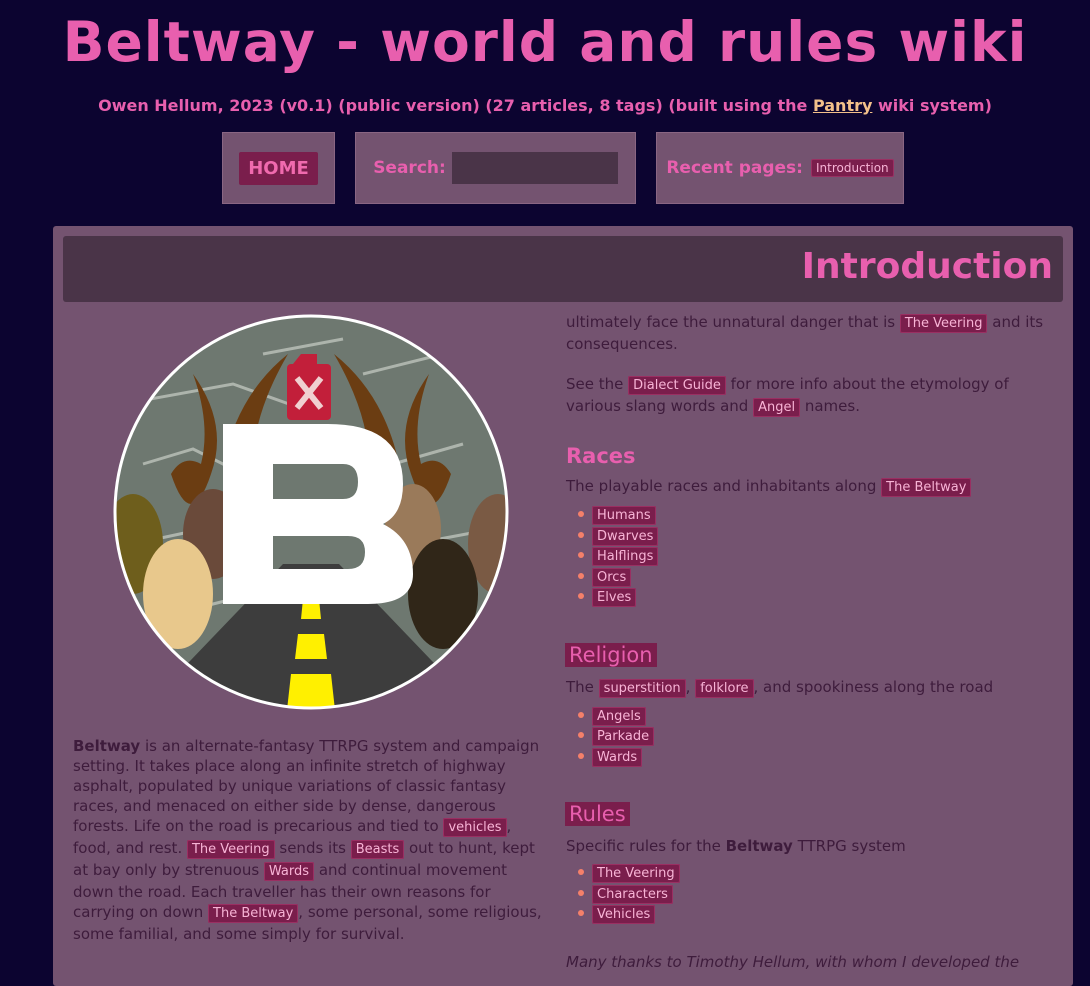 The height and width of the screenshot is (986, 1090). I want to click on beasts-link: Beasts, so click(377, 849).